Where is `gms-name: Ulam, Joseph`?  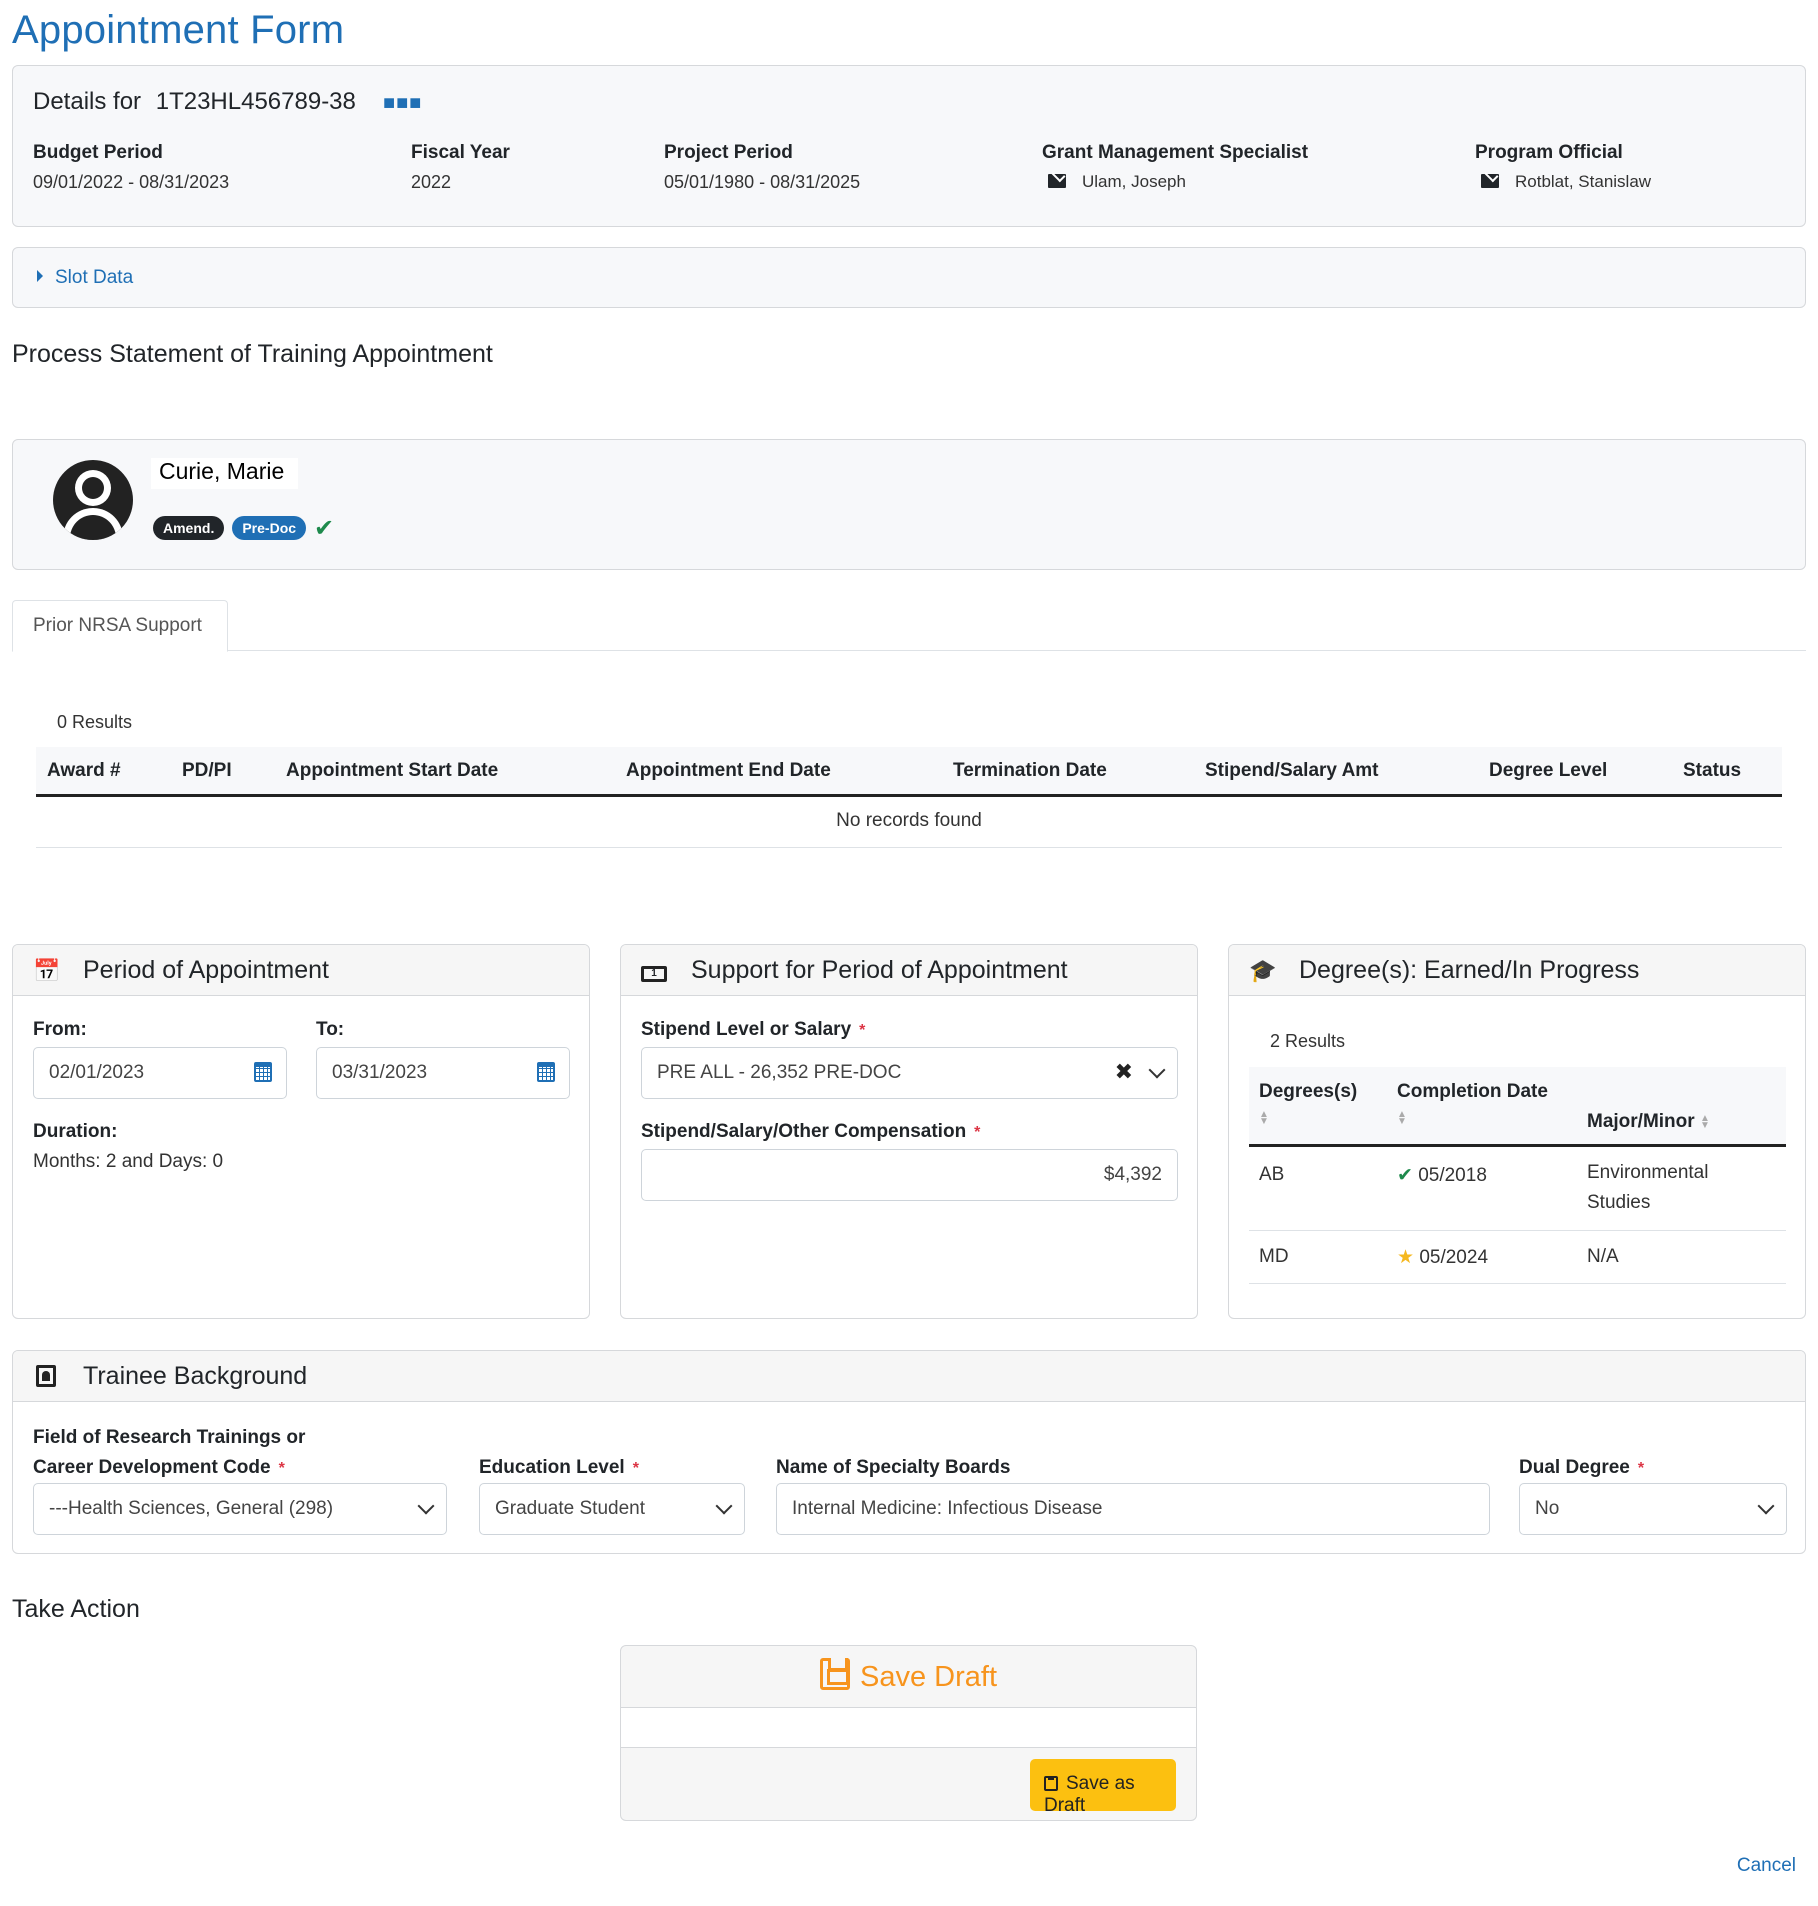
gms-name: Ulam, Joseph is located at coordinates (1134, 181).